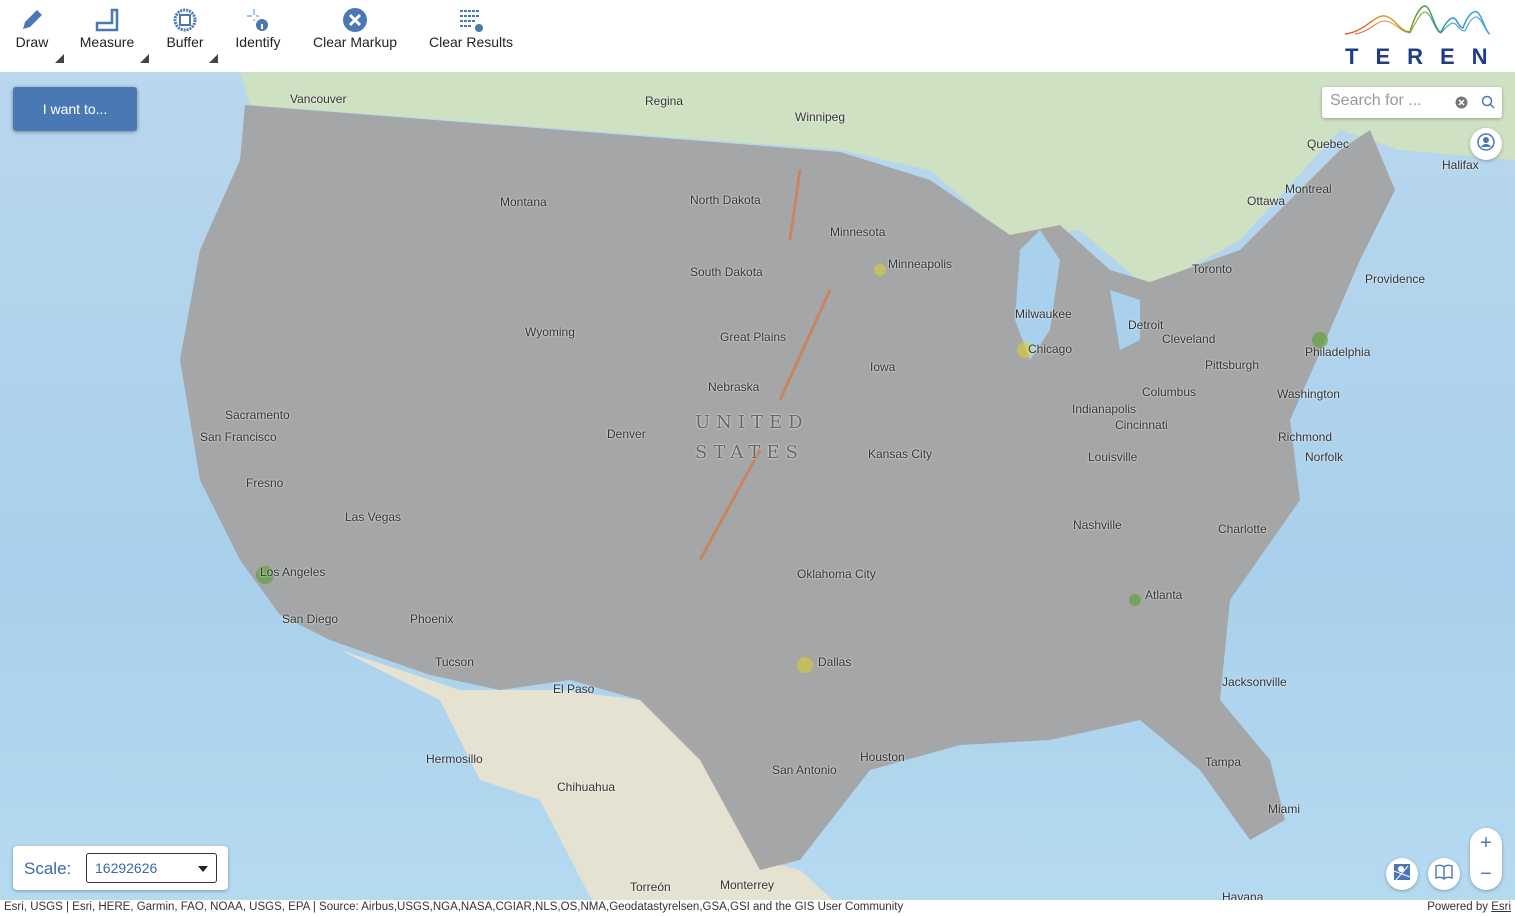  I want to click on buffer-icon, so click(185, 20).